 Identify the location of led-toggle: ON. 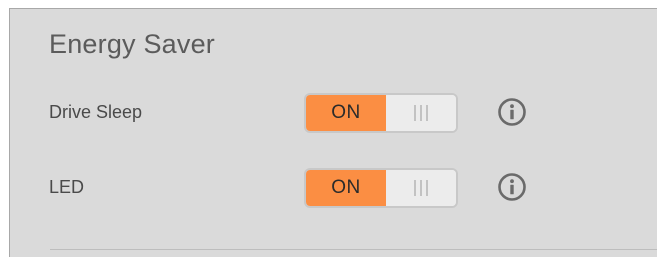
(381, 188).